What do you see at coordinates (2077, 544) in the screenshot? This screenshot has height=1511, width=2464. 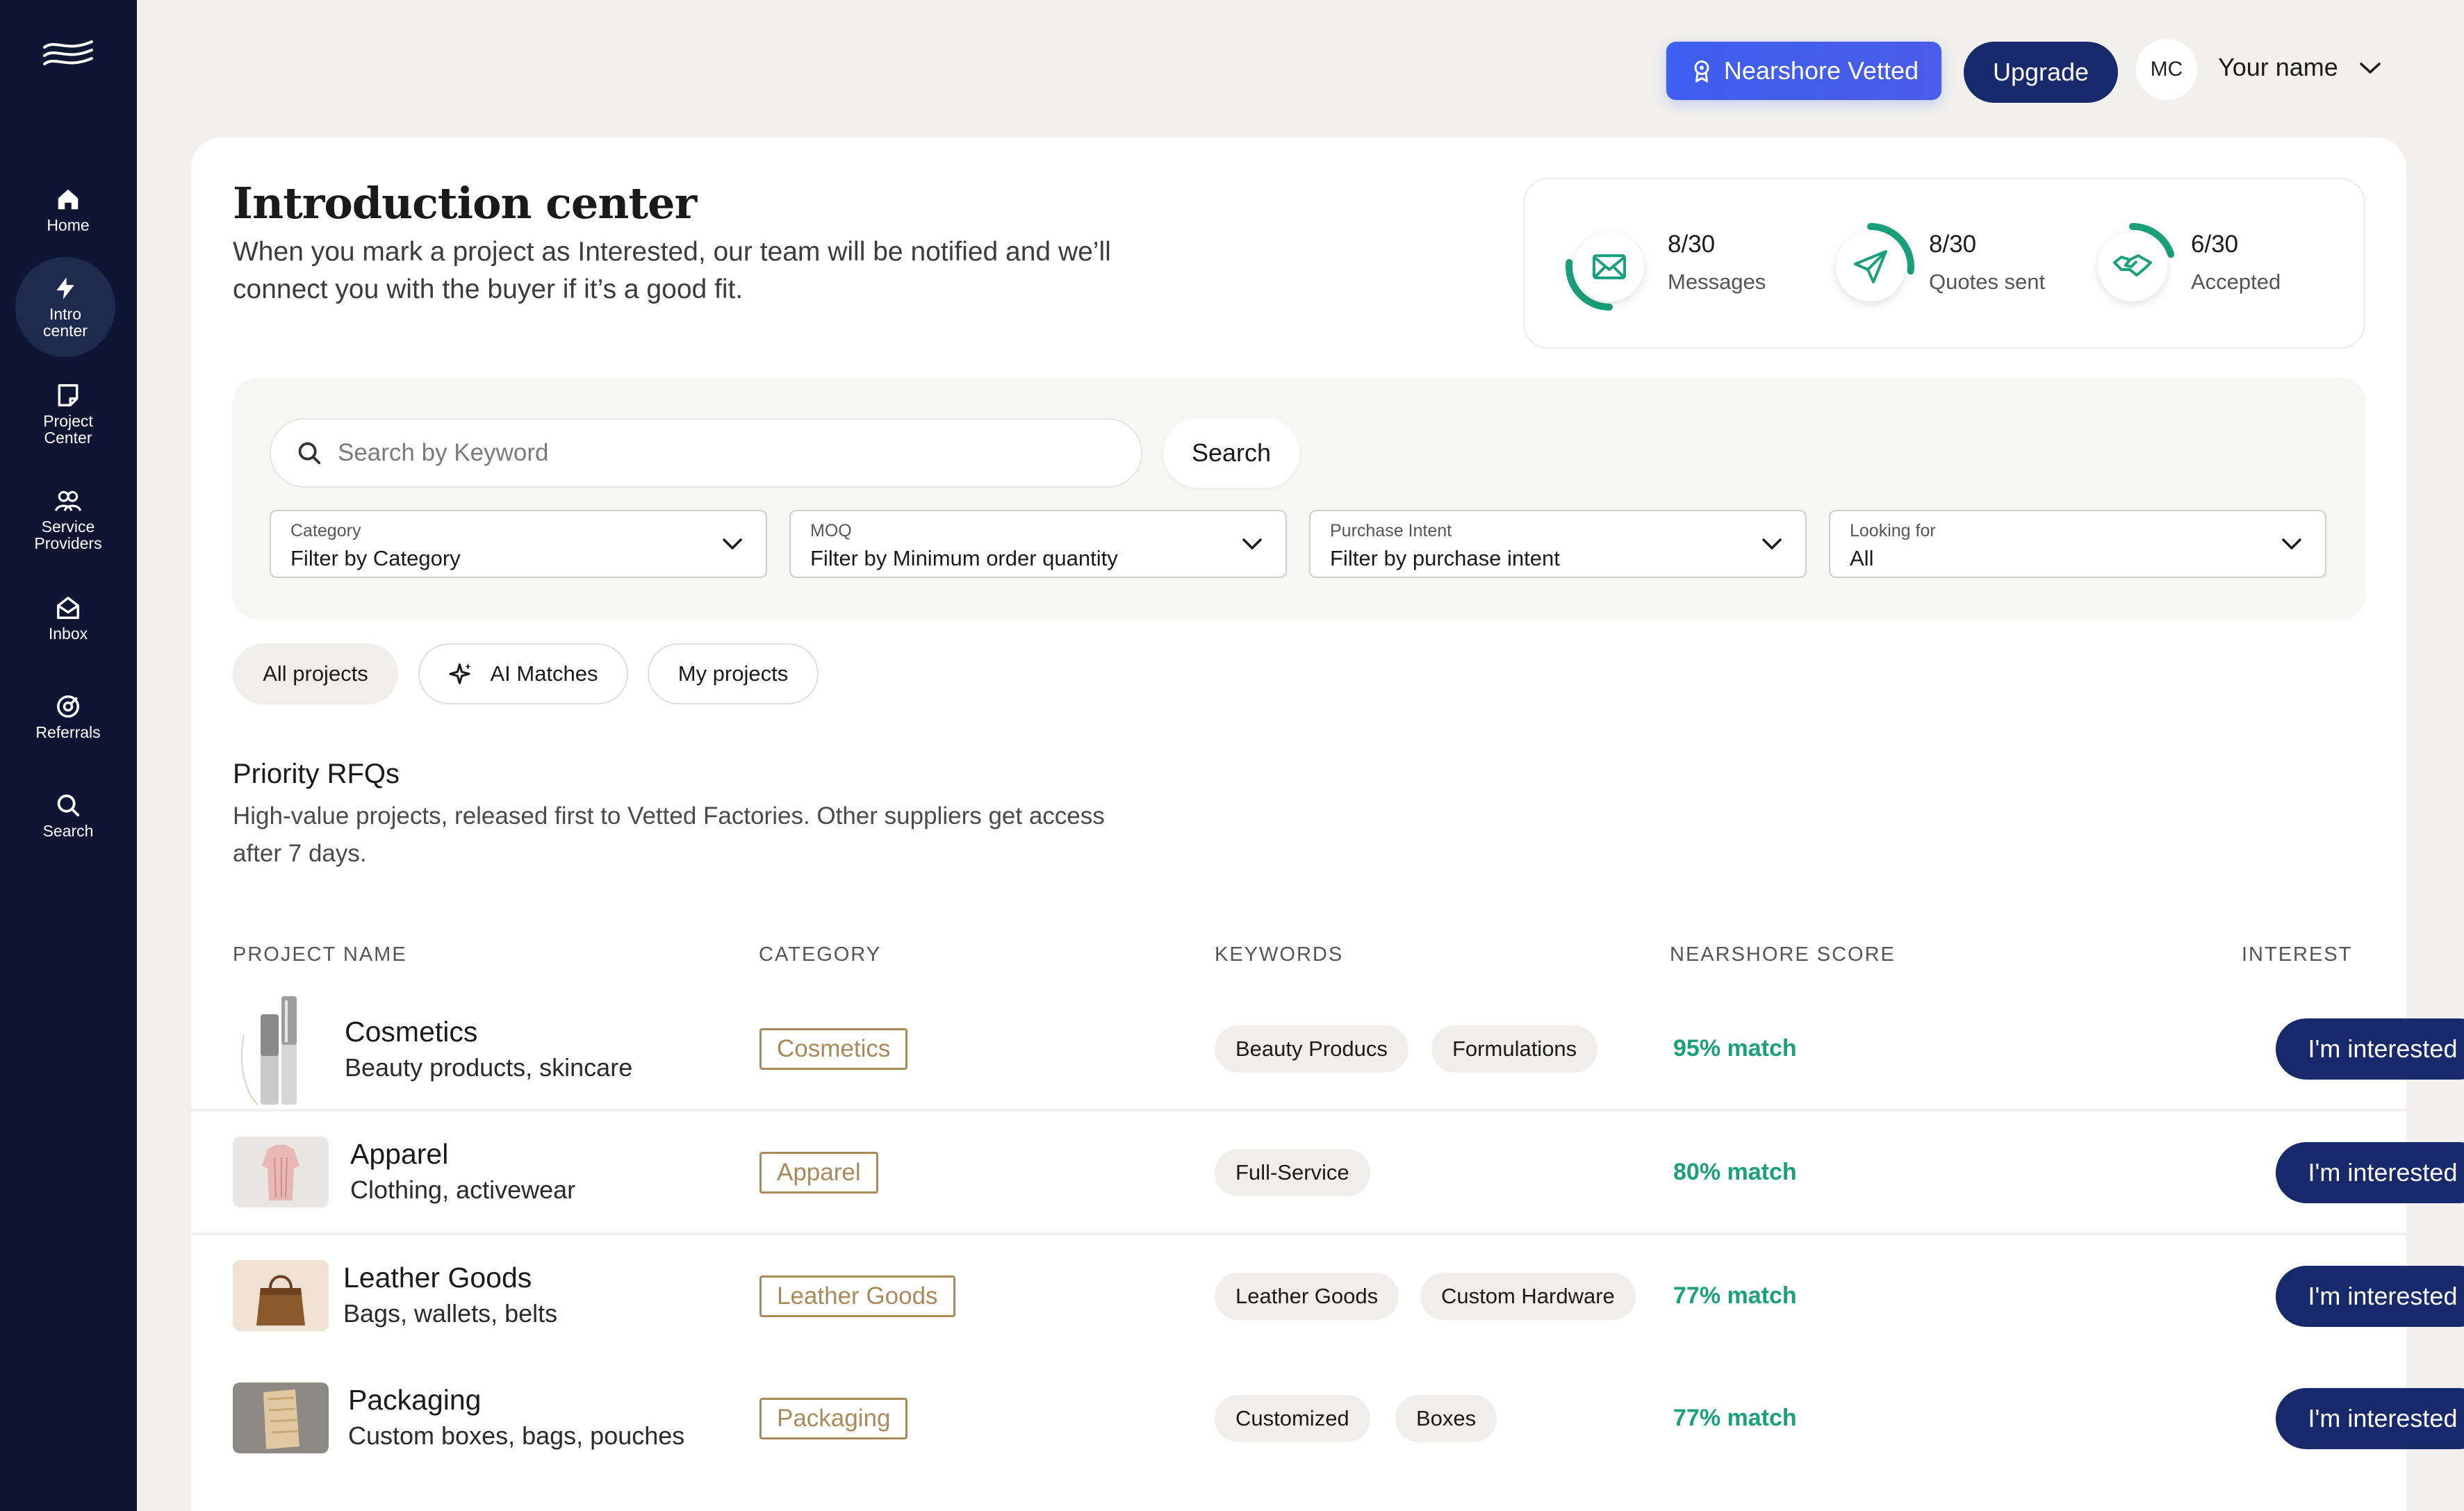 I see `filter-looking-for: Looking for All` at bounding box center [2077, 544].